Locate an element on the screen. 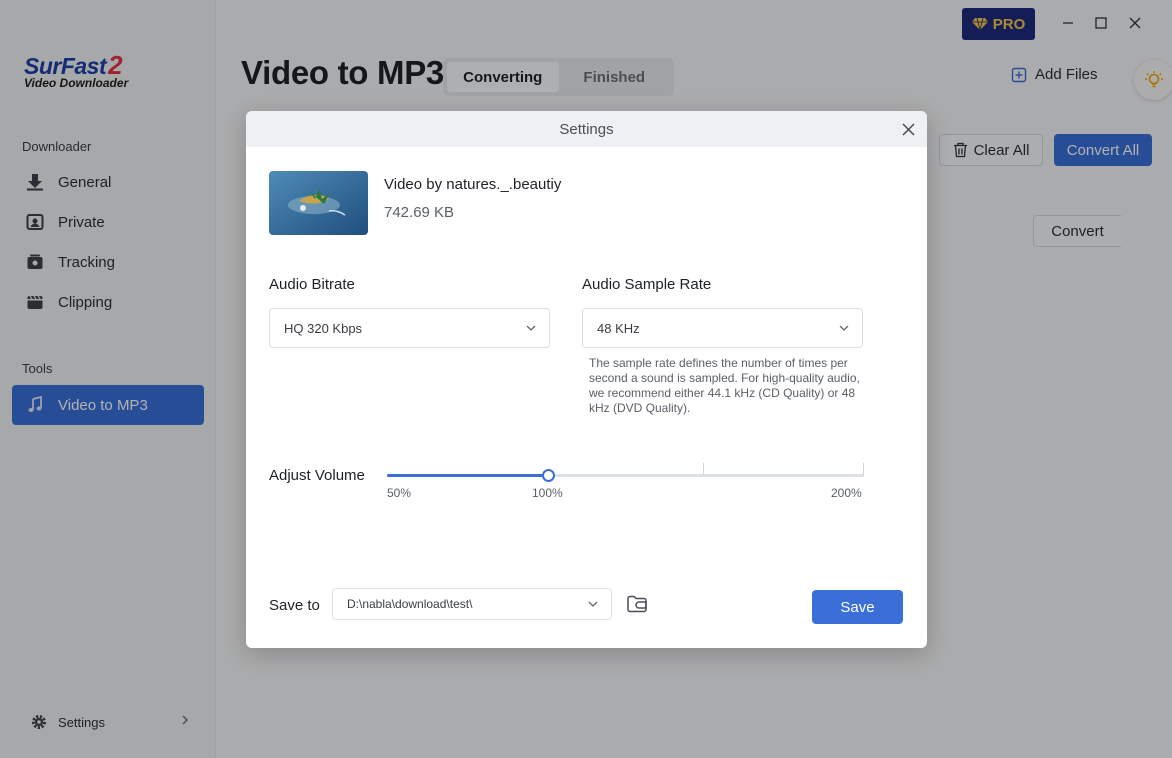  dialog-title: Settings is located at coordinates (586, 129).